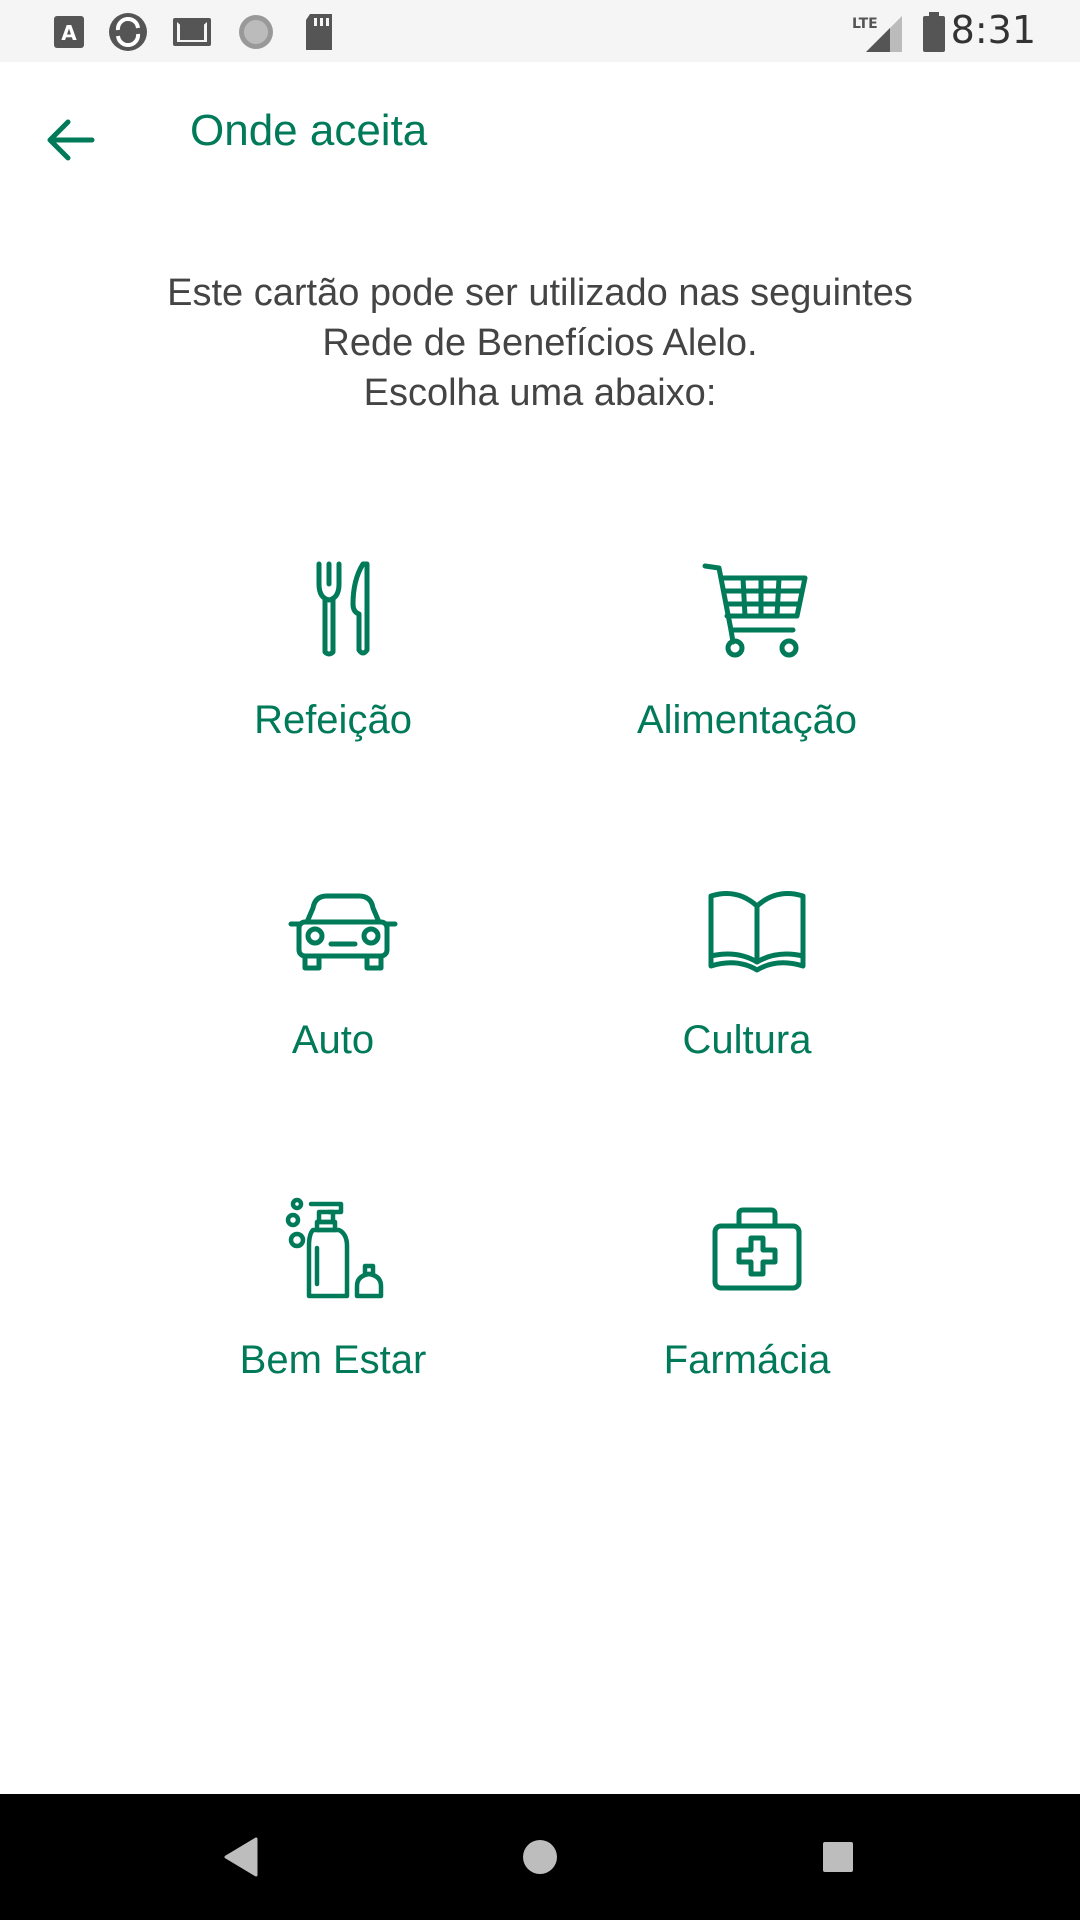 The height and width of the screenshot is (1920, 1080). I want to click on loading-icon, so click(256, 32).